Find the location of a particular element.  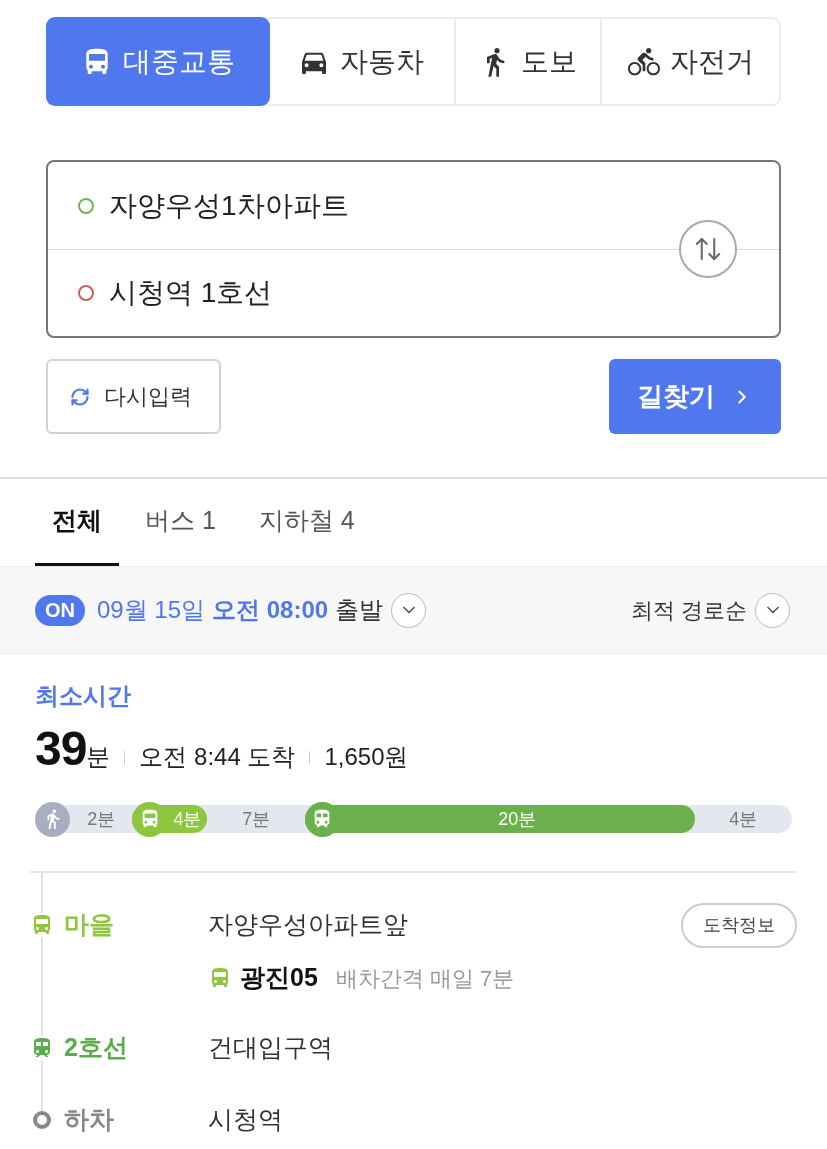

departure-date: 09월 15일 is located at coordinates (151, 610).